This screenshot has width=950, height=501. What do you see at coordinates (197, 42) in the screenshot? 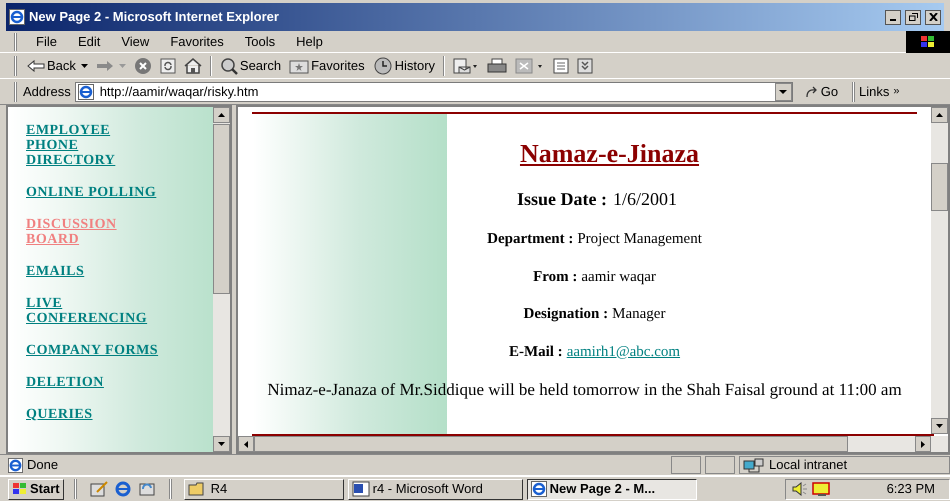
I see `menu-item: Favorites` at bounding box center [197, 42].